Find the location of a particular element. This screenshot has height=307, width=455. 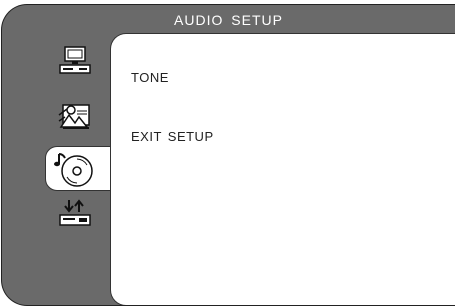

general-setup-icon is located at coordinates (75, 60).